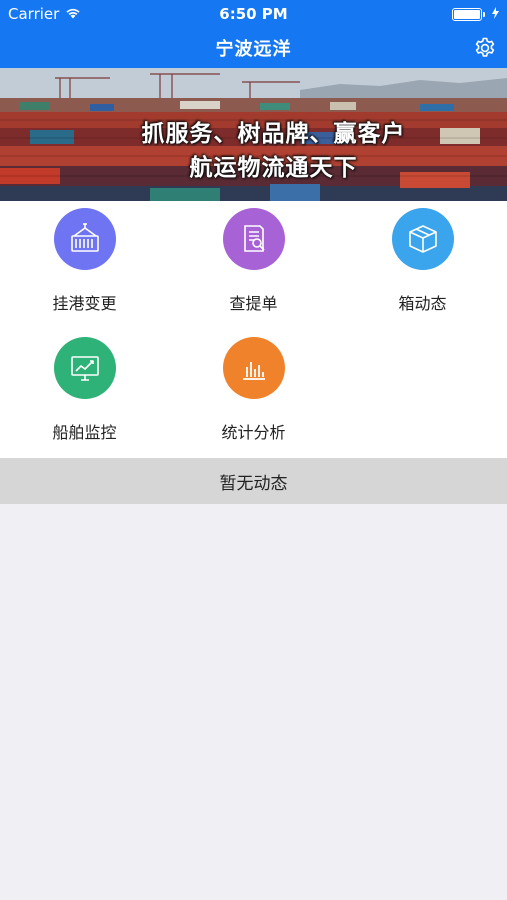 This screenshot has height=900, width=507. What do you see at coordinates (422, 303) in the screenshot?
I see `grid-label: 箱动态` at bounding box center [422, 303].